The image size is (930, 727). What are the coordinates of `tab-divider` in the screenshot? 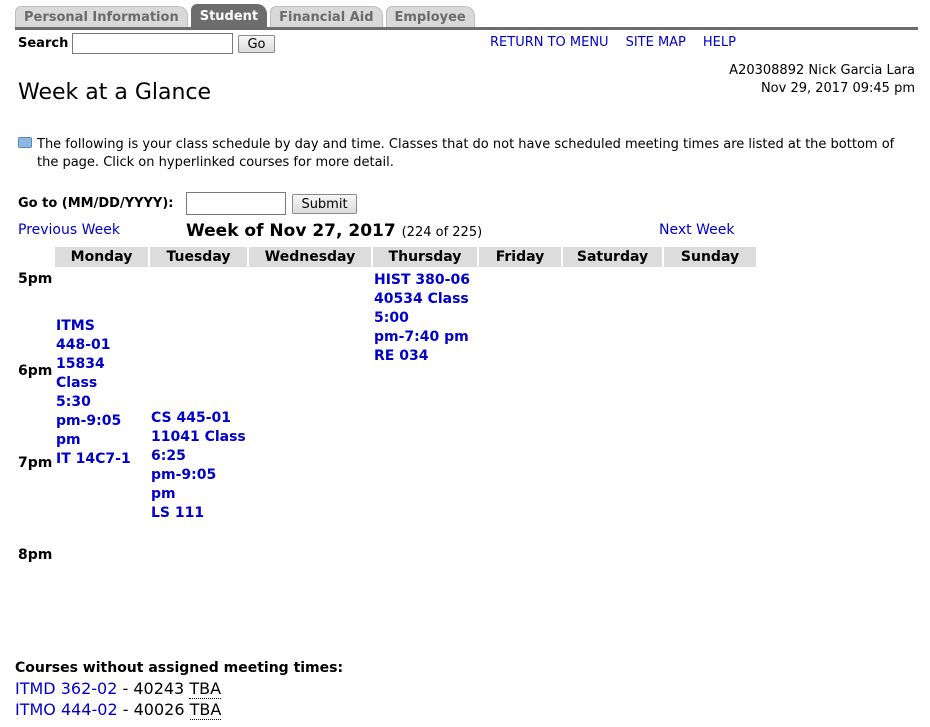 It's located at (466, 28).